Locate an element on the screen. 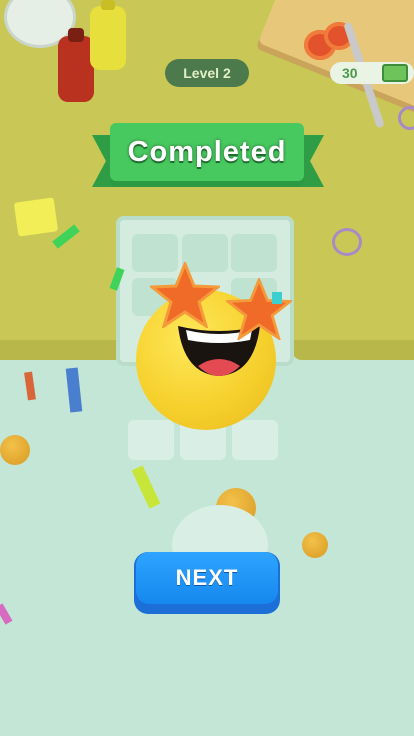 Image resolution: width=414 pixels, height=736 pixels. level-indicator: Level 2 is located at coordinates (207, 73).